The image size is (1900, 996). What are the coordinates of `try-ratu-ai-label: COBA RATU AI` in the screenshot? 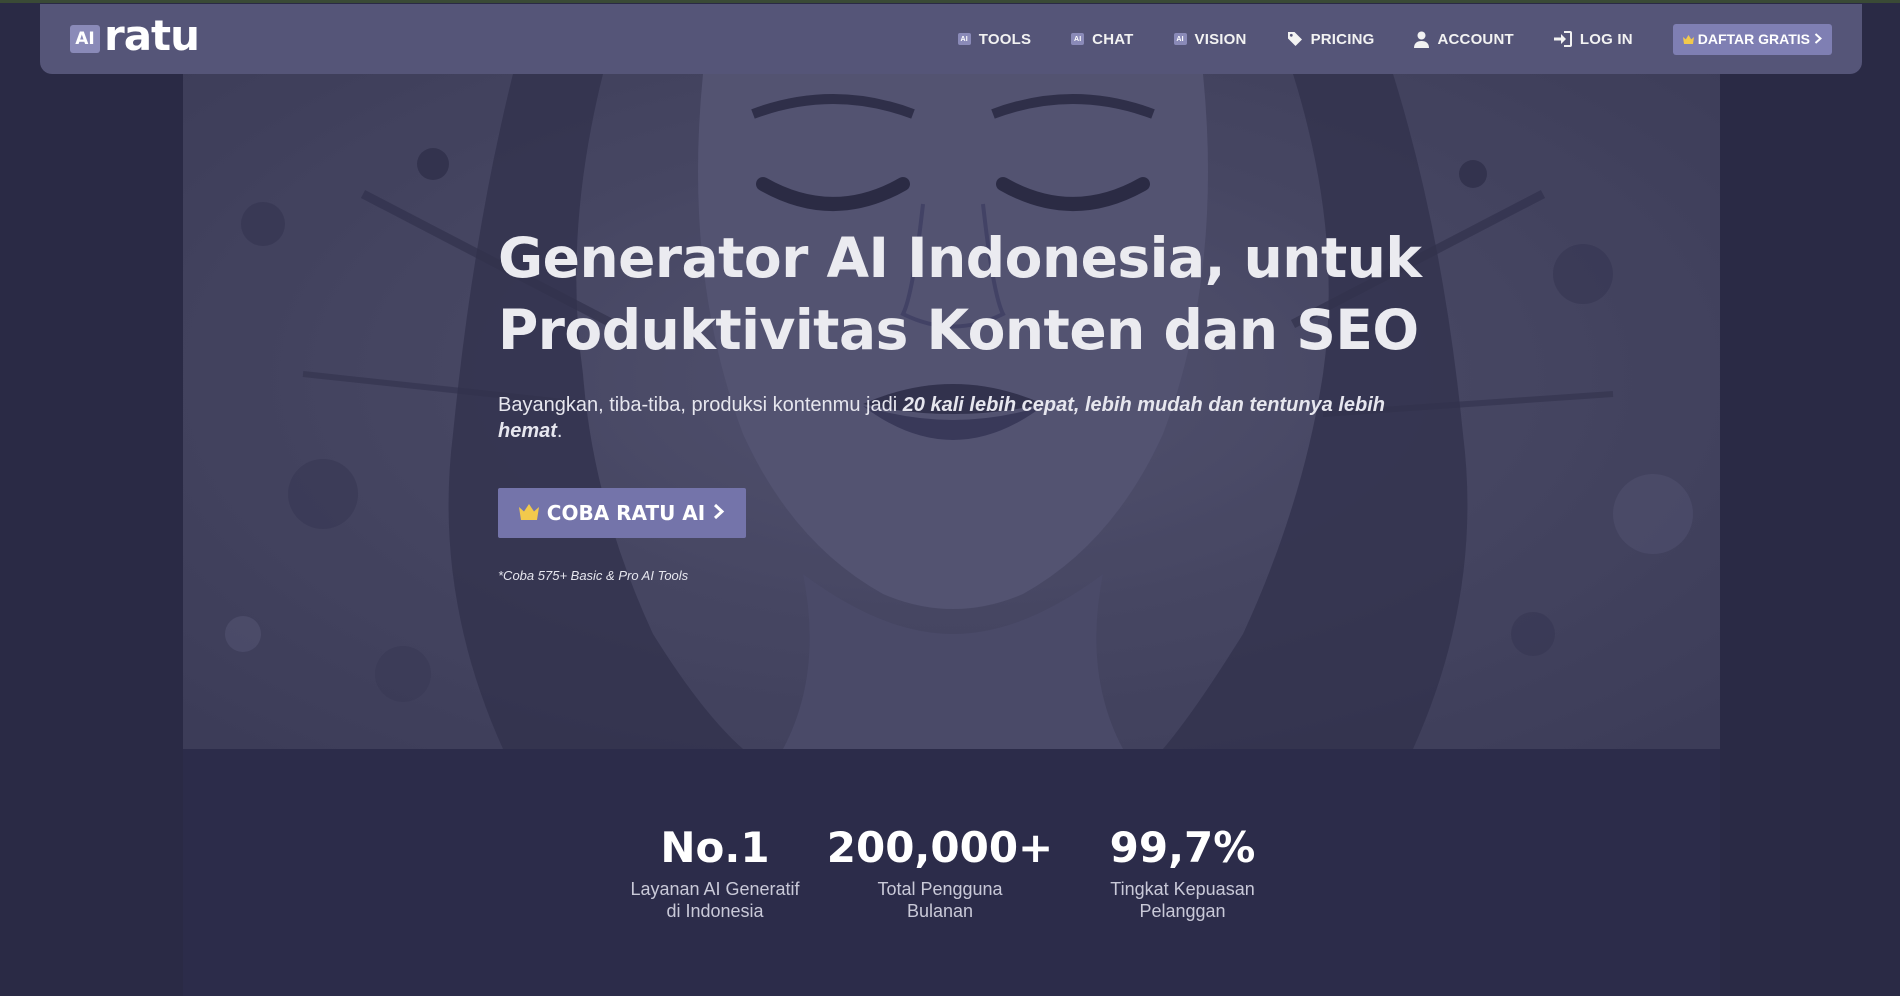 It's located at (626, 513).